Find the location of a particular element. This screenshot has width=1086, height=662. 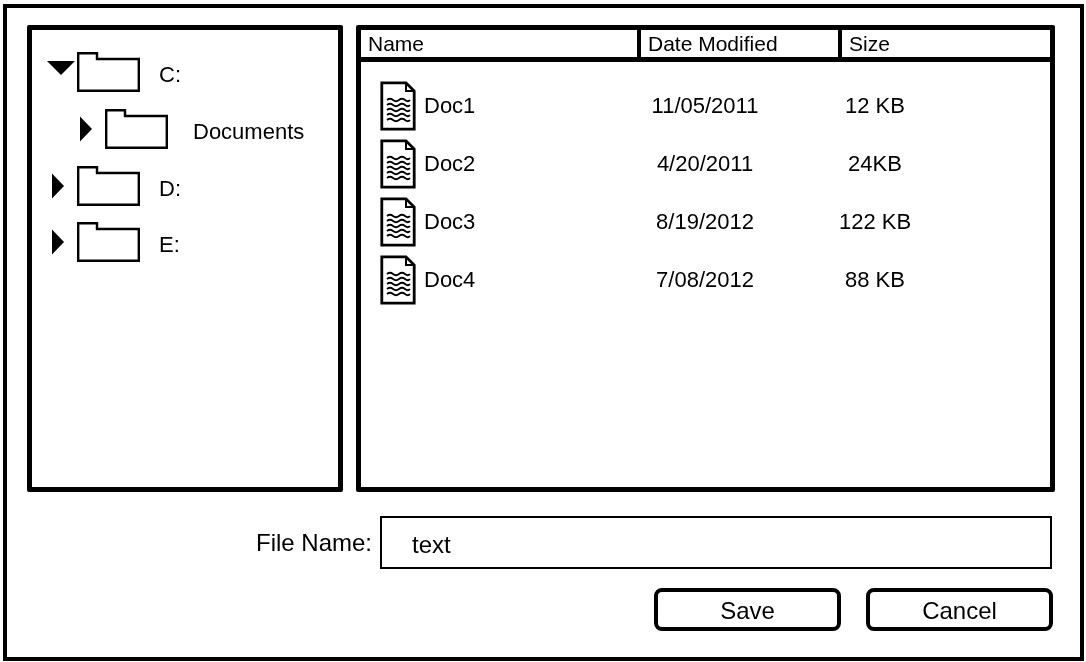

size-cell-text: 24KB is located at coordinates (875, 164).